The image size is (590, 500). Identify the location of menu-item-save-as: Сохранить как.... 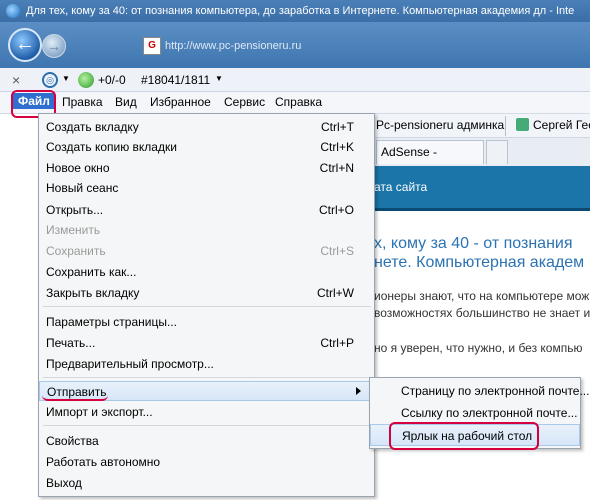
(206, 272).